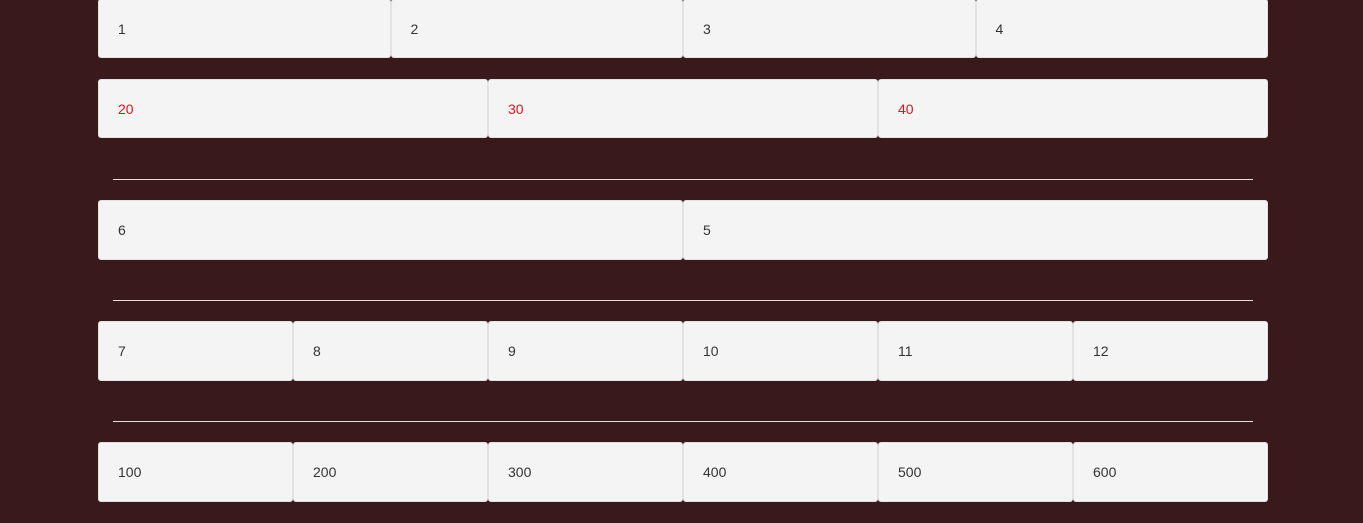  I want to click on grid-cell: 1, so click(244, 29).